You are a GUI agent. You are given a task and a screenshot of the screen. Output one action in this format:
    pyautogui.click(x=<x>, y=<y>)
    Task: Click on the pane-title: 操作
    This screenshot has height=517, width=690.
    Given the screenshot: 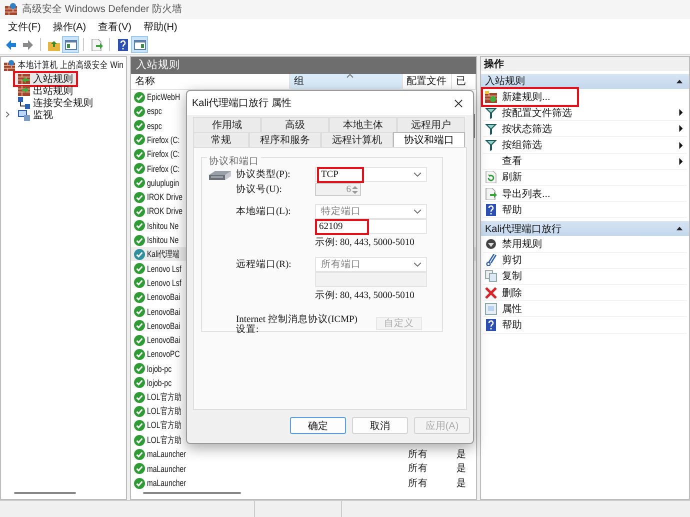 What is the action you would take?
    pyautogui.click(x=585, y=63)
    